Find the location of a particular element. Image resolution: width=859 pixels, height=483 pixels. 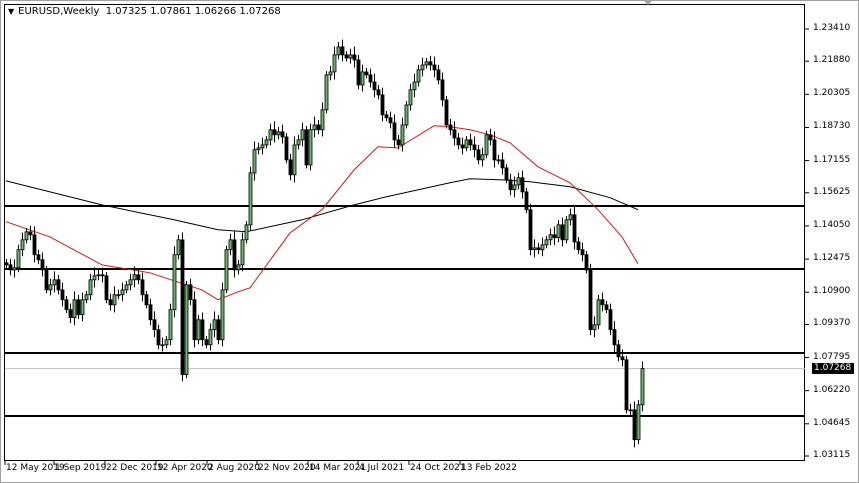

time-tick-label: 22 Dec 2019 is located at coordinates (135, 468).